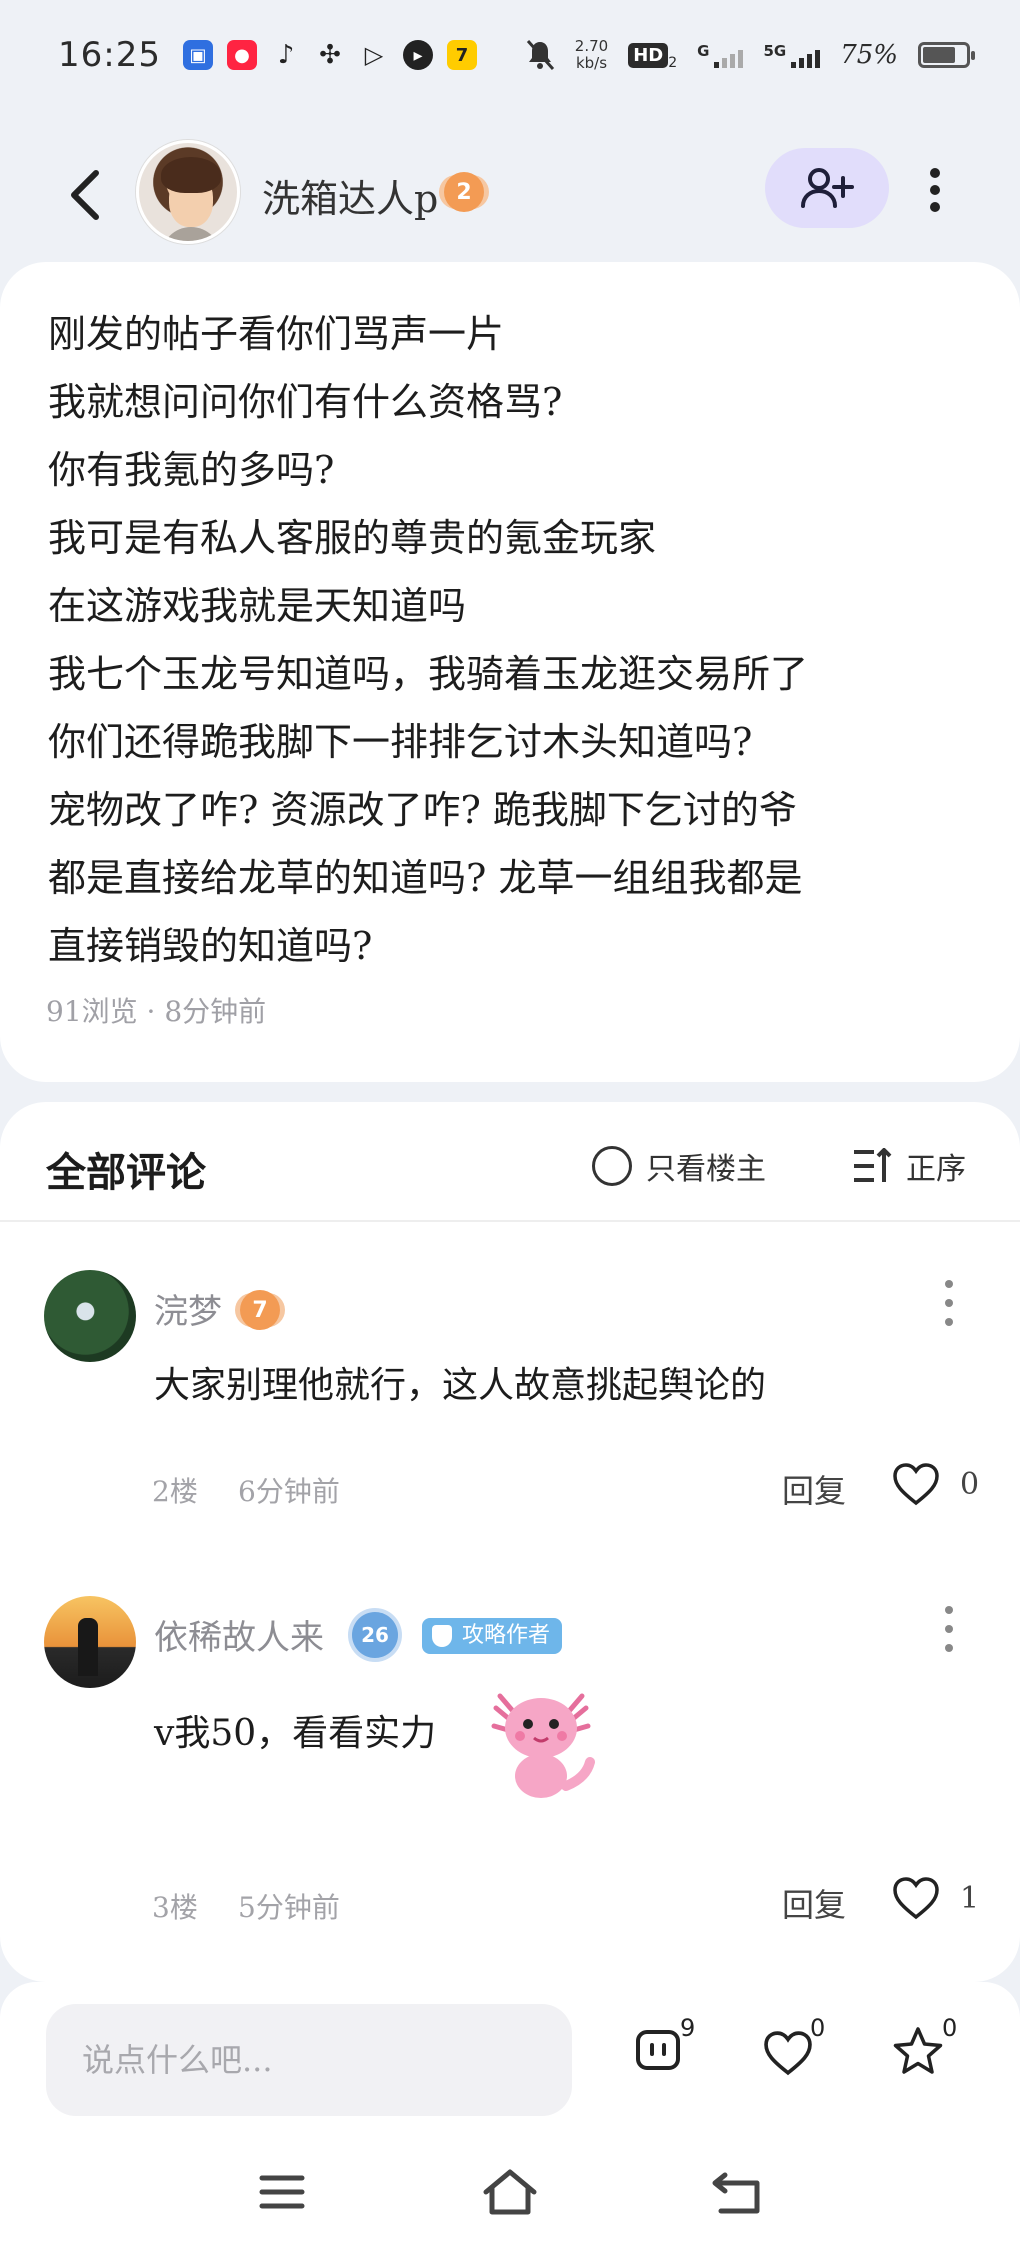 This screenshot has height=2267, width=1020. What do you see at coordinates (197, 55) in the screenshot?
I see `bank-app-icon: ▣` at bounding box center [197, 55].